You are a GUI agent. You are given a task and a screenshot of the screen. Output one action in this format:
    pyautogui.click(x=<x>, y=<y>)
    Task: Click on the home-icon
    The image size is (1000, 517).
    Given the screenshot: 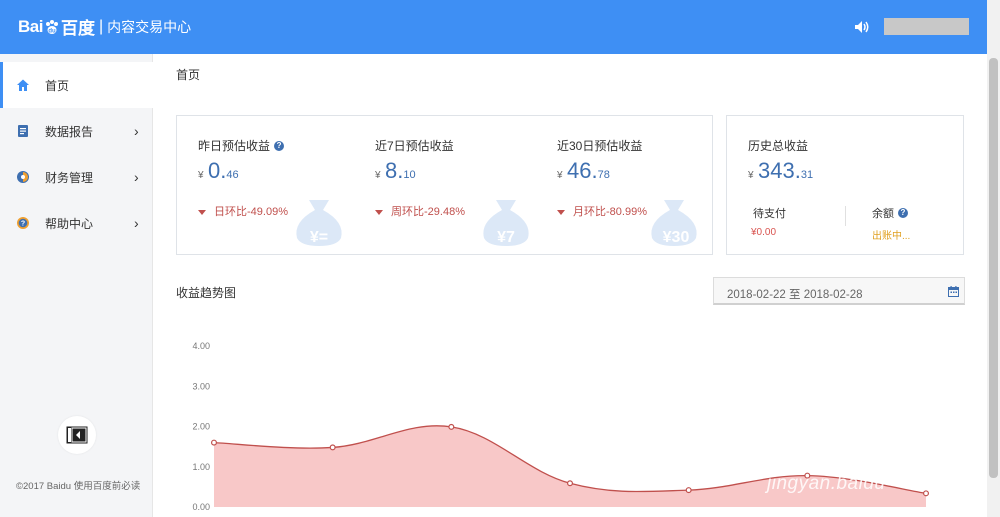 What is the action you would take?
    pyautogui.click(x=23, y=85)
    